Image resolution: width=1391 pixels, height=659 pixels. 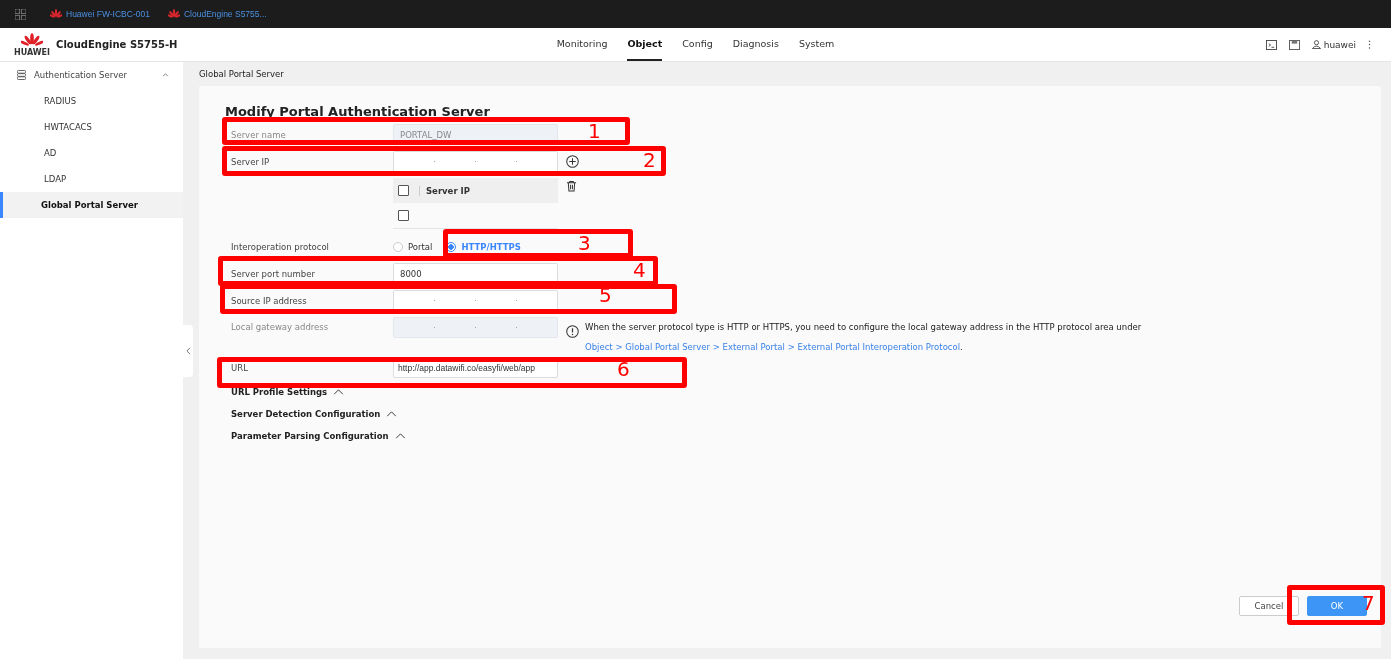 I want to click on sidebar-item: LDAP, so click(x=91, y=179).